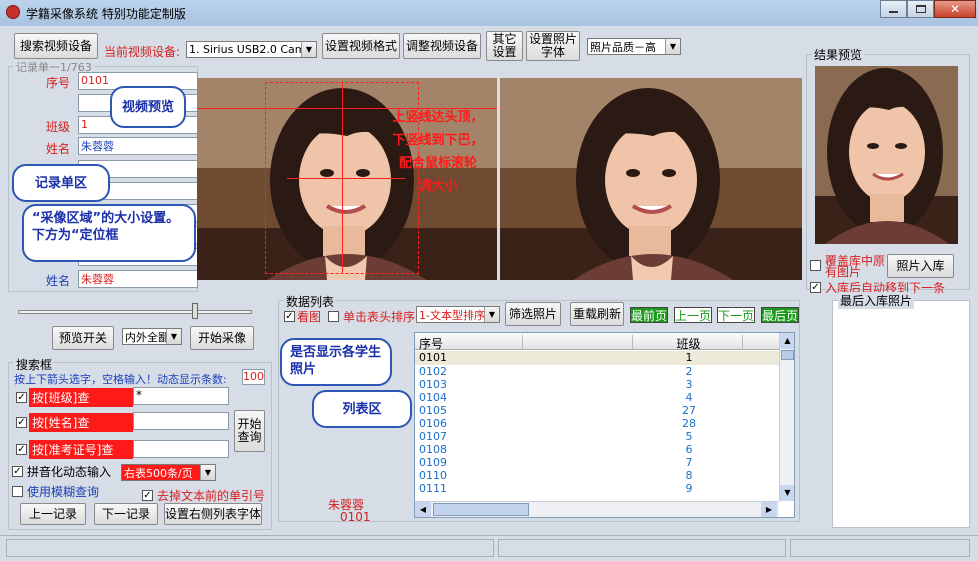 The image size is (978, 561). I want to click on overwrite-checkbox: 覆盖库中原有图片, so click(849, 266).